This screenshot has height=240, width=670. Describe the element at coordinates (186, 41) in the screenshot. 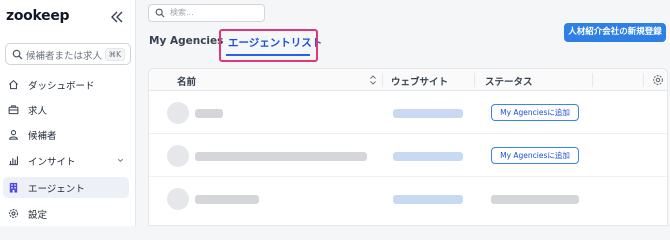

I see `tab-my-agencies: My Agencies` at that location.